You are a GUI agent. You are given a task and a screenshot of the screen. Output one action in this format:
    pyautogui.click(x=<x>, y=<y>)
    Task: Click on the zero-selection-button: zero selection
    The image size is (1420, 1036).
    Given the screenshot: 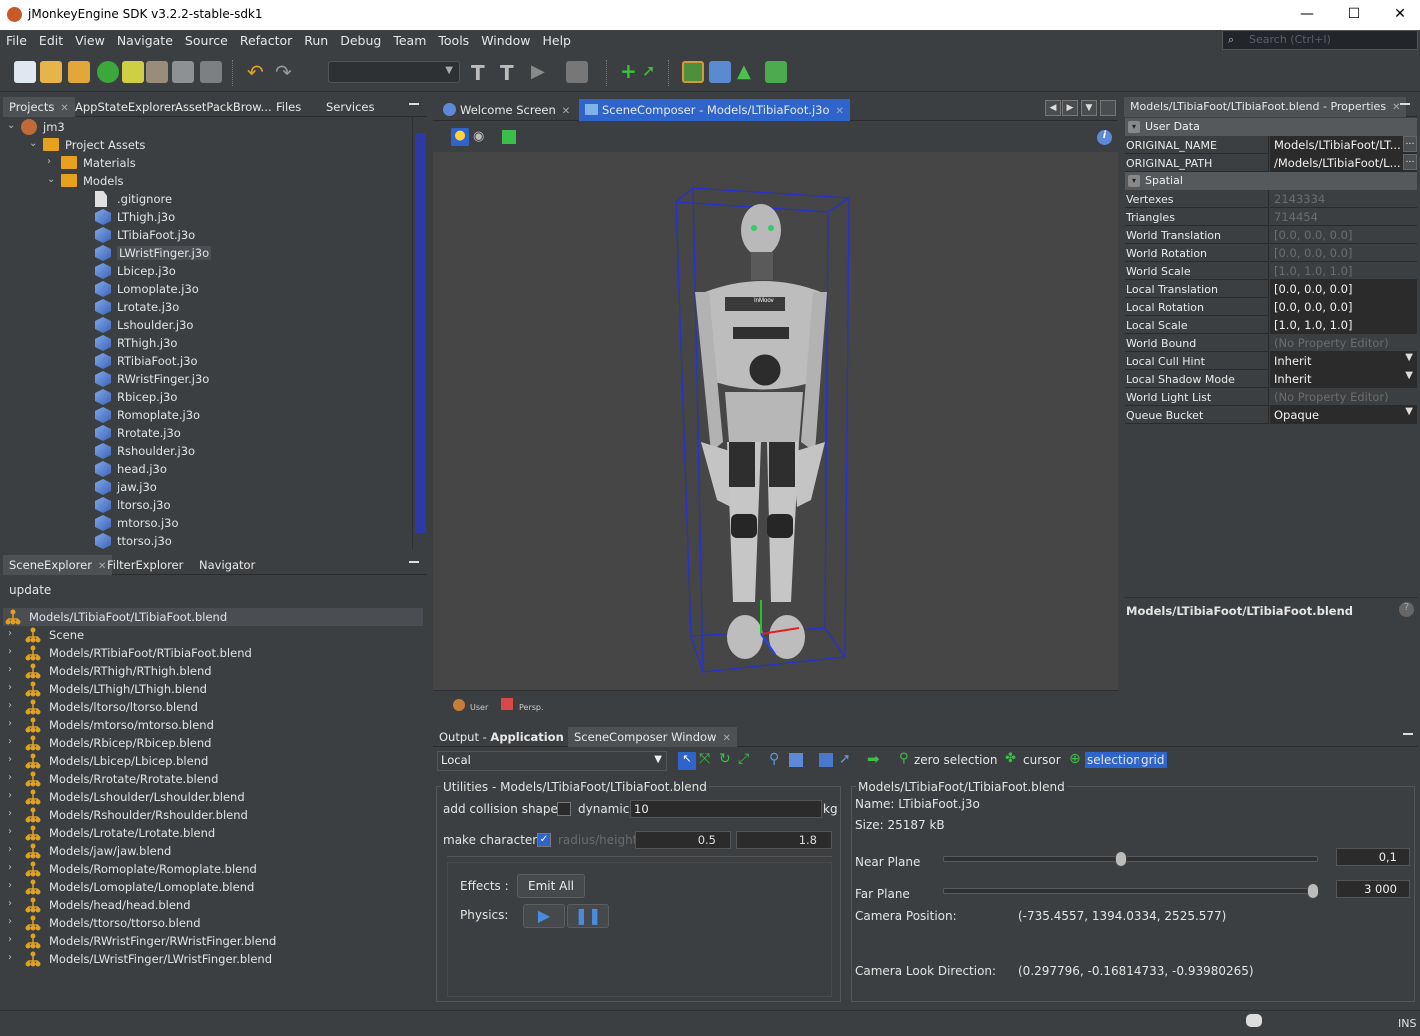 What is the action you would take?
    pyautogui.click(x=955, y=760)
    